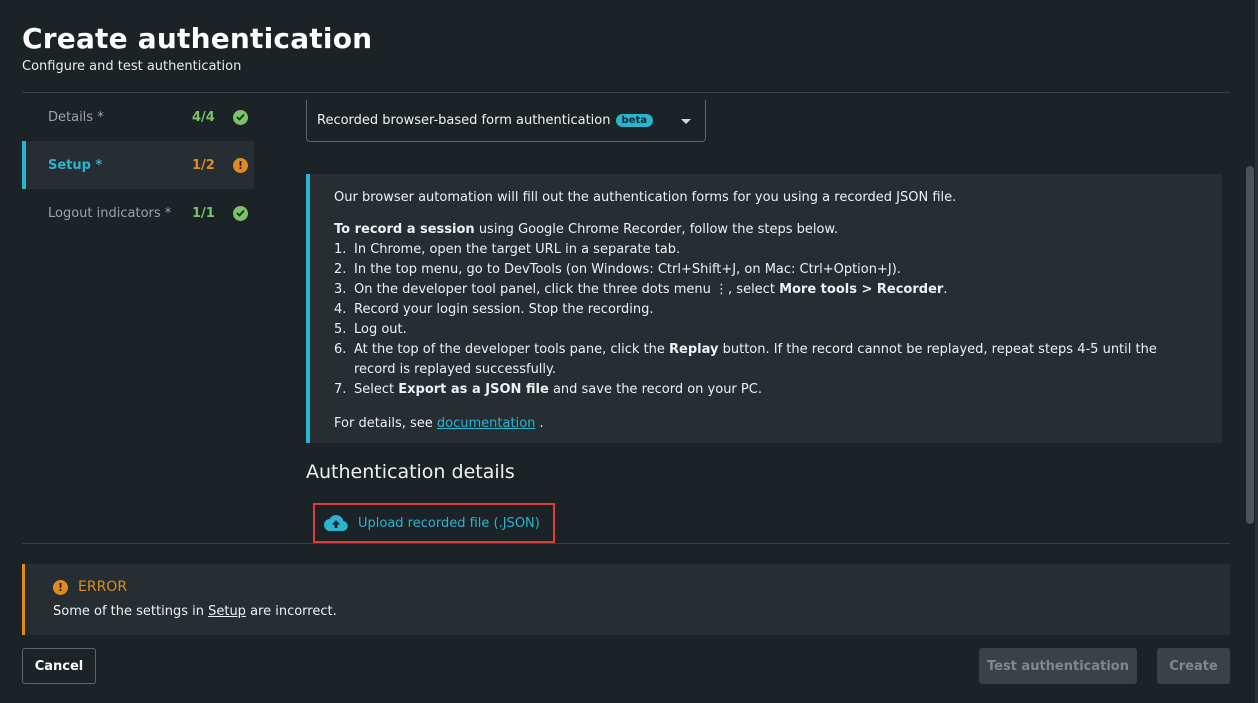 The width and height of the screenshot is (1258, 703). I want to click on step-count: 4/4, so click(203, 117).